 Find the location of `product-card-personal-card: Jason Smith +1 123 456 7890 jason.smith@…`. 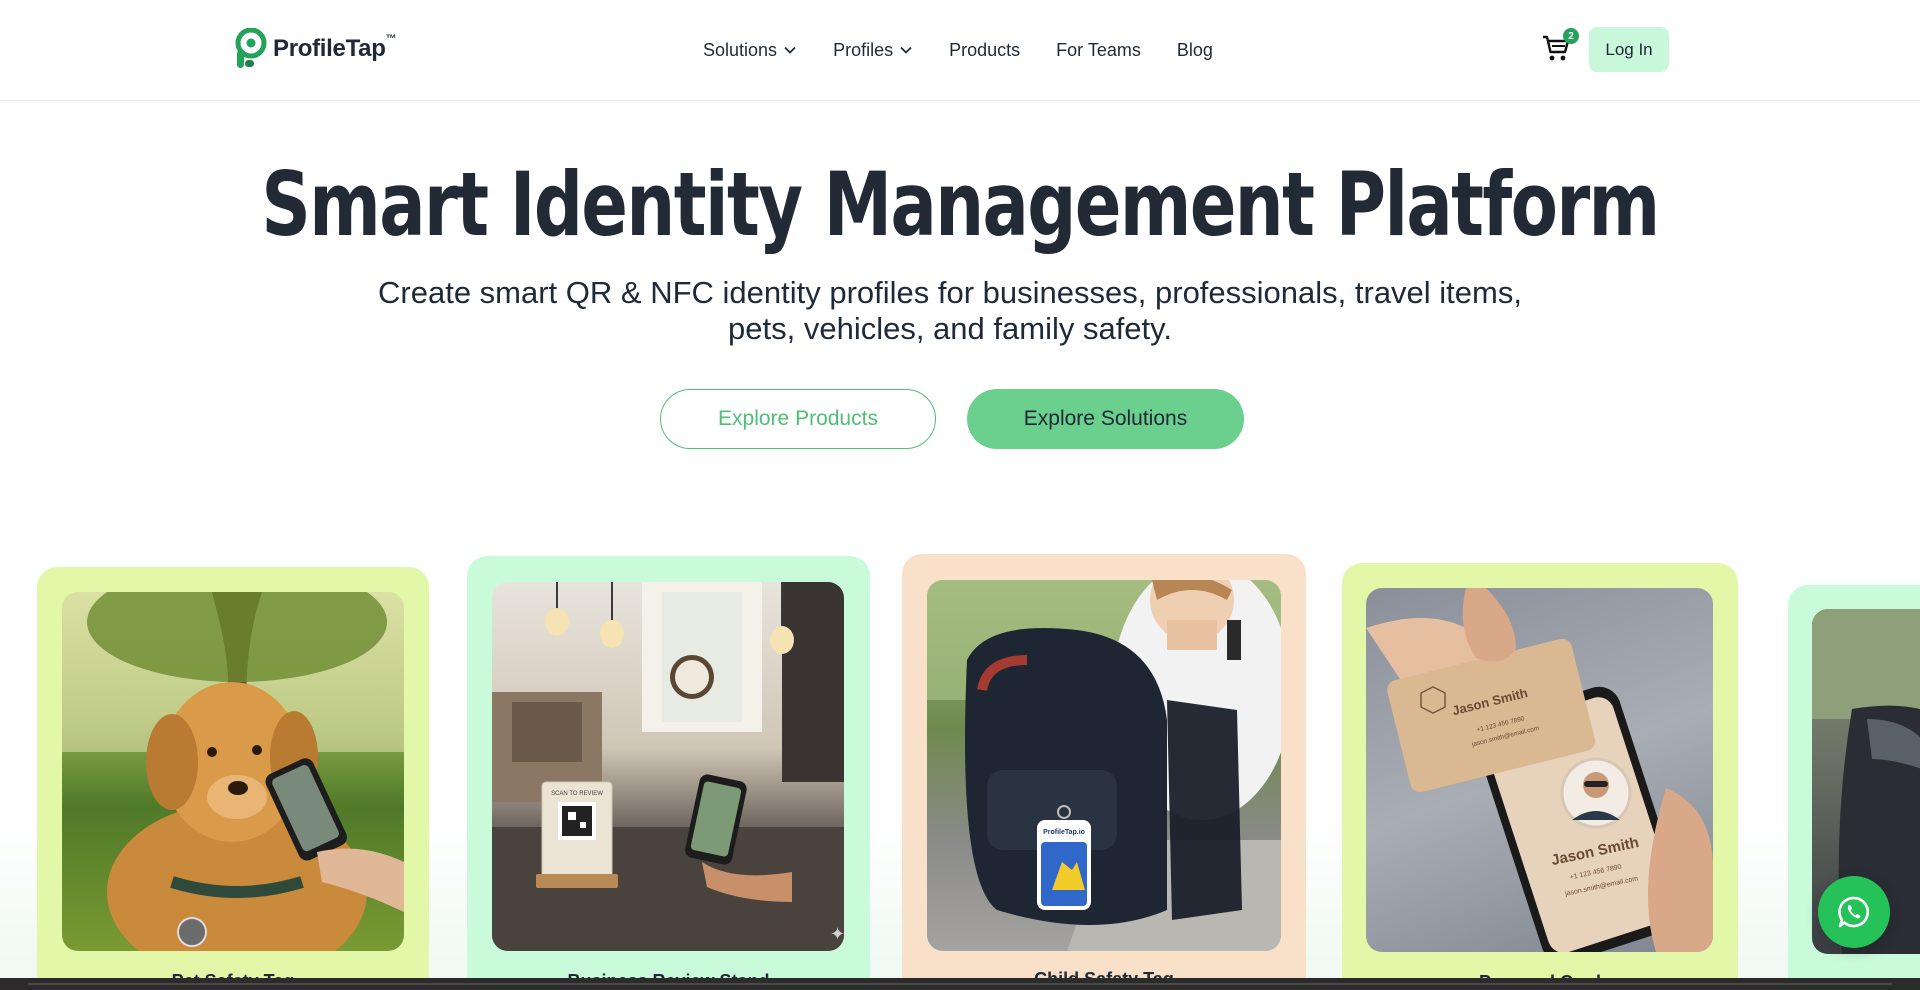

product-card-personal-card: Jason Smith +1 123 456 7890 jason.smith@… is located at coordinates (1540, 776).